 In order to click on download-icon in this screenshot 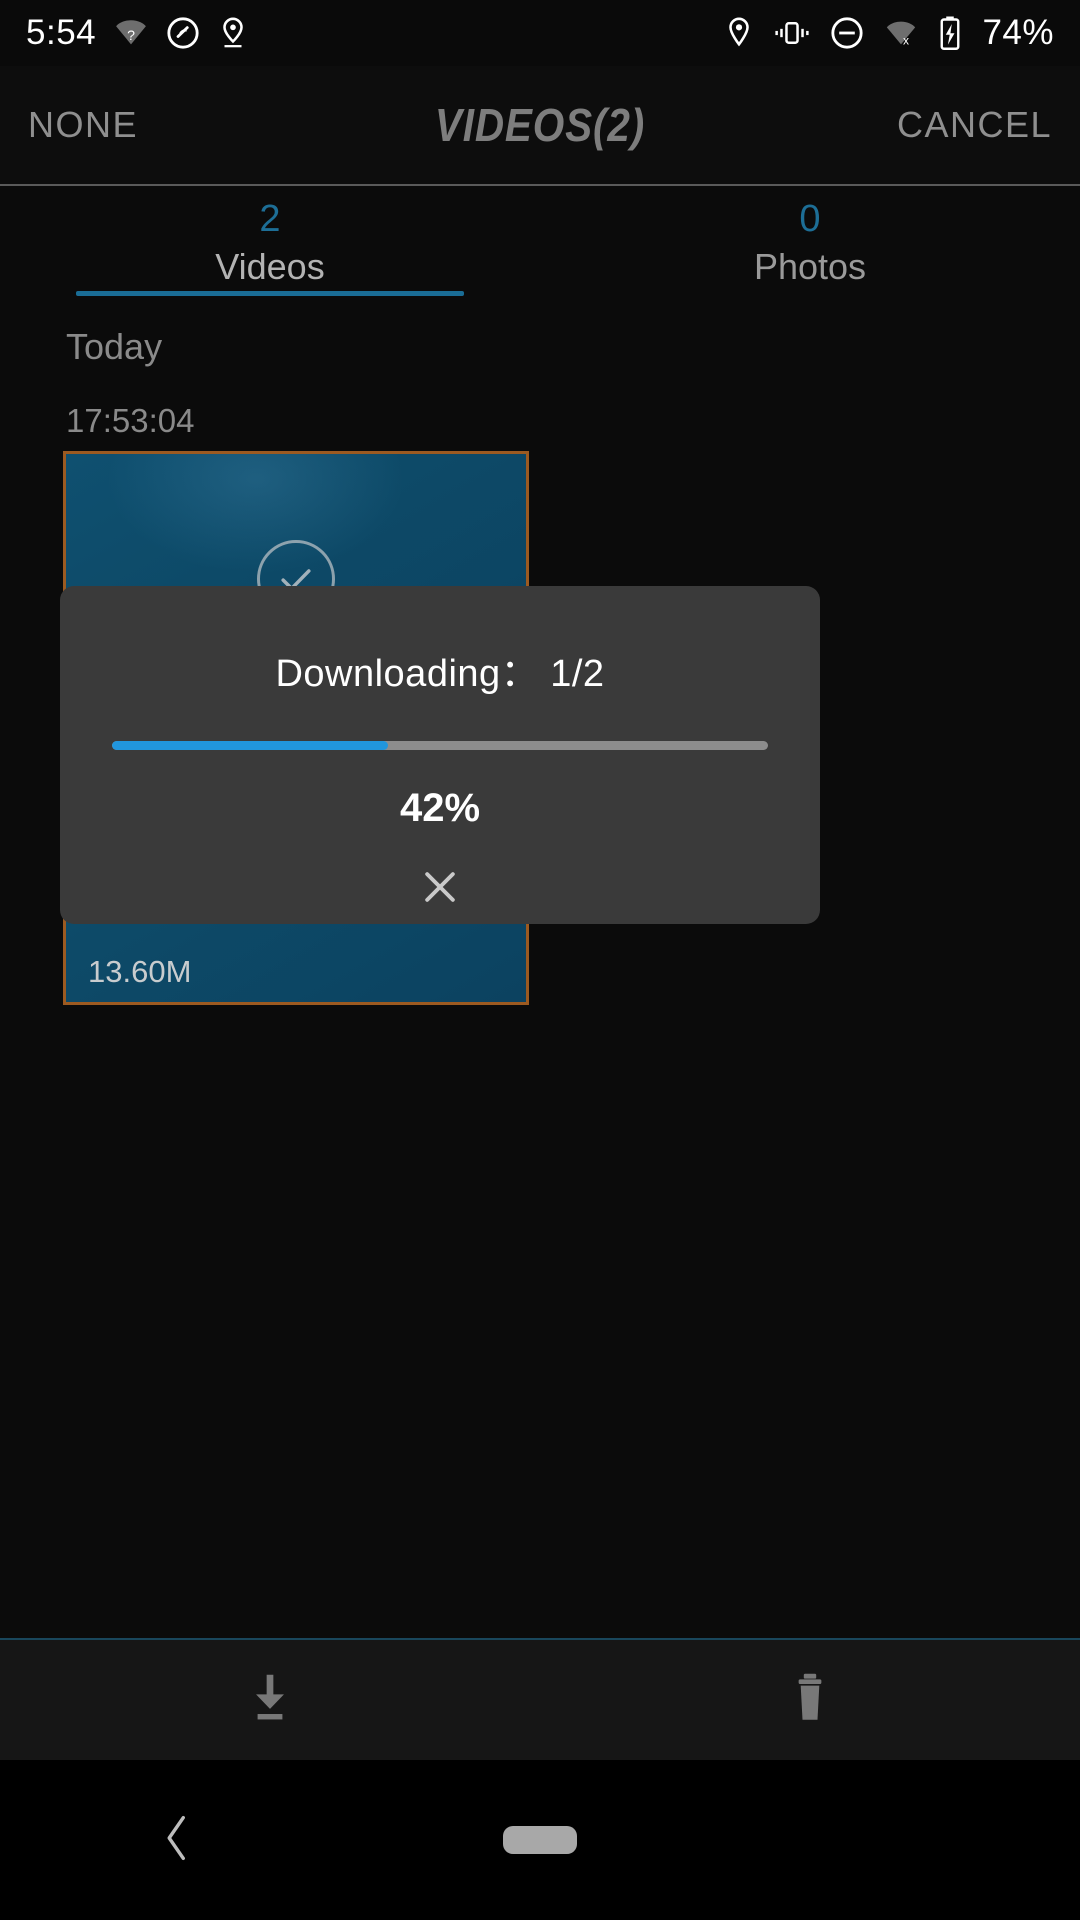, I will do `click(270, 1700)`.